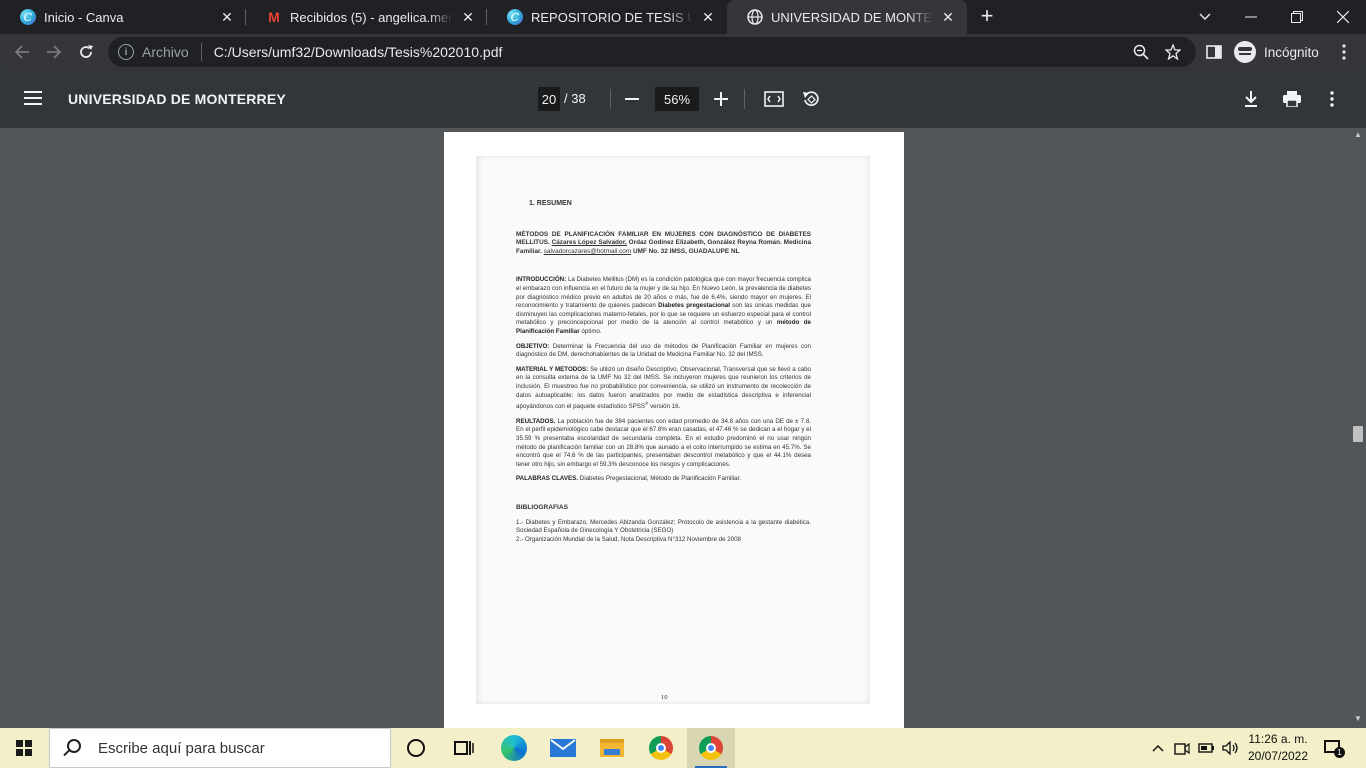 The width and height of the screenshot is (1366, 768). Describe the element at coordinates (610, 99) in the screenshot. I see `toolbar-divider` at that location.